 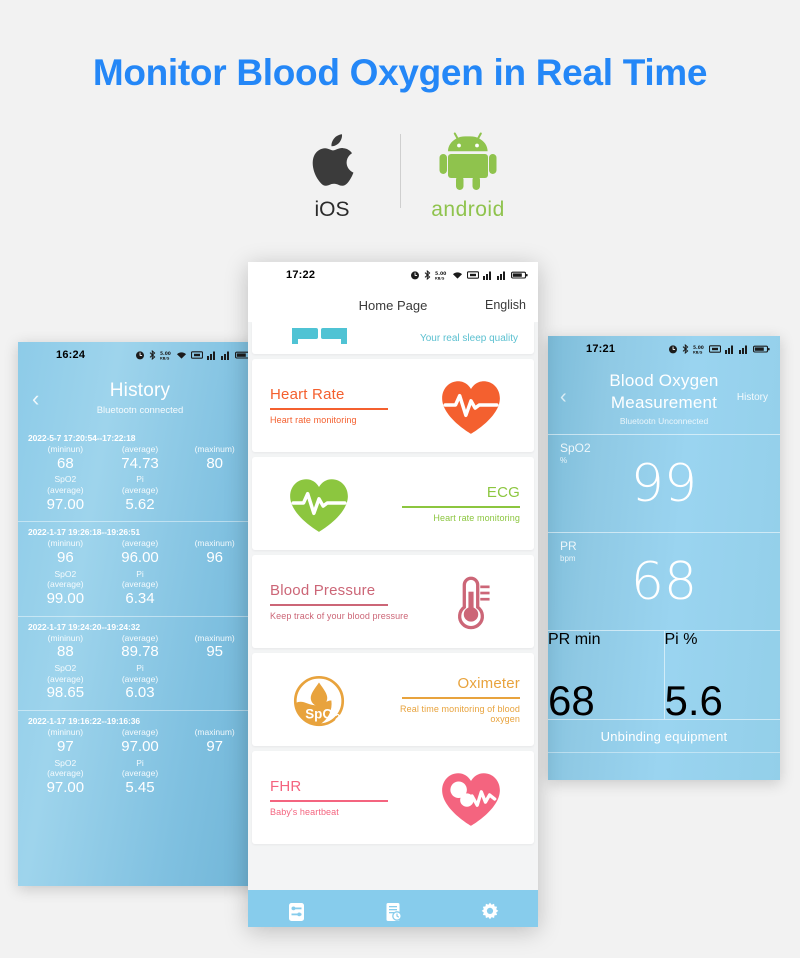 I want to click on language-selector: English, so click(x=505, y=305).